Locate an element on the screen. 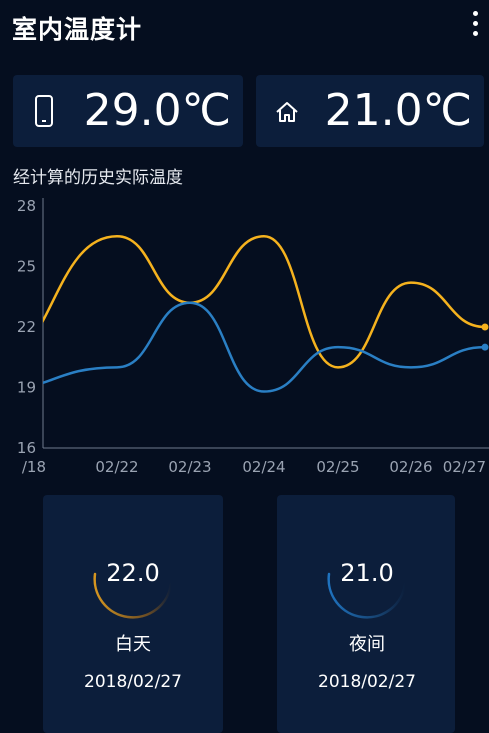 This screenshot has width=489, height=733. home-temp-card: 21.0℃ is located at coordinates (370, 111).